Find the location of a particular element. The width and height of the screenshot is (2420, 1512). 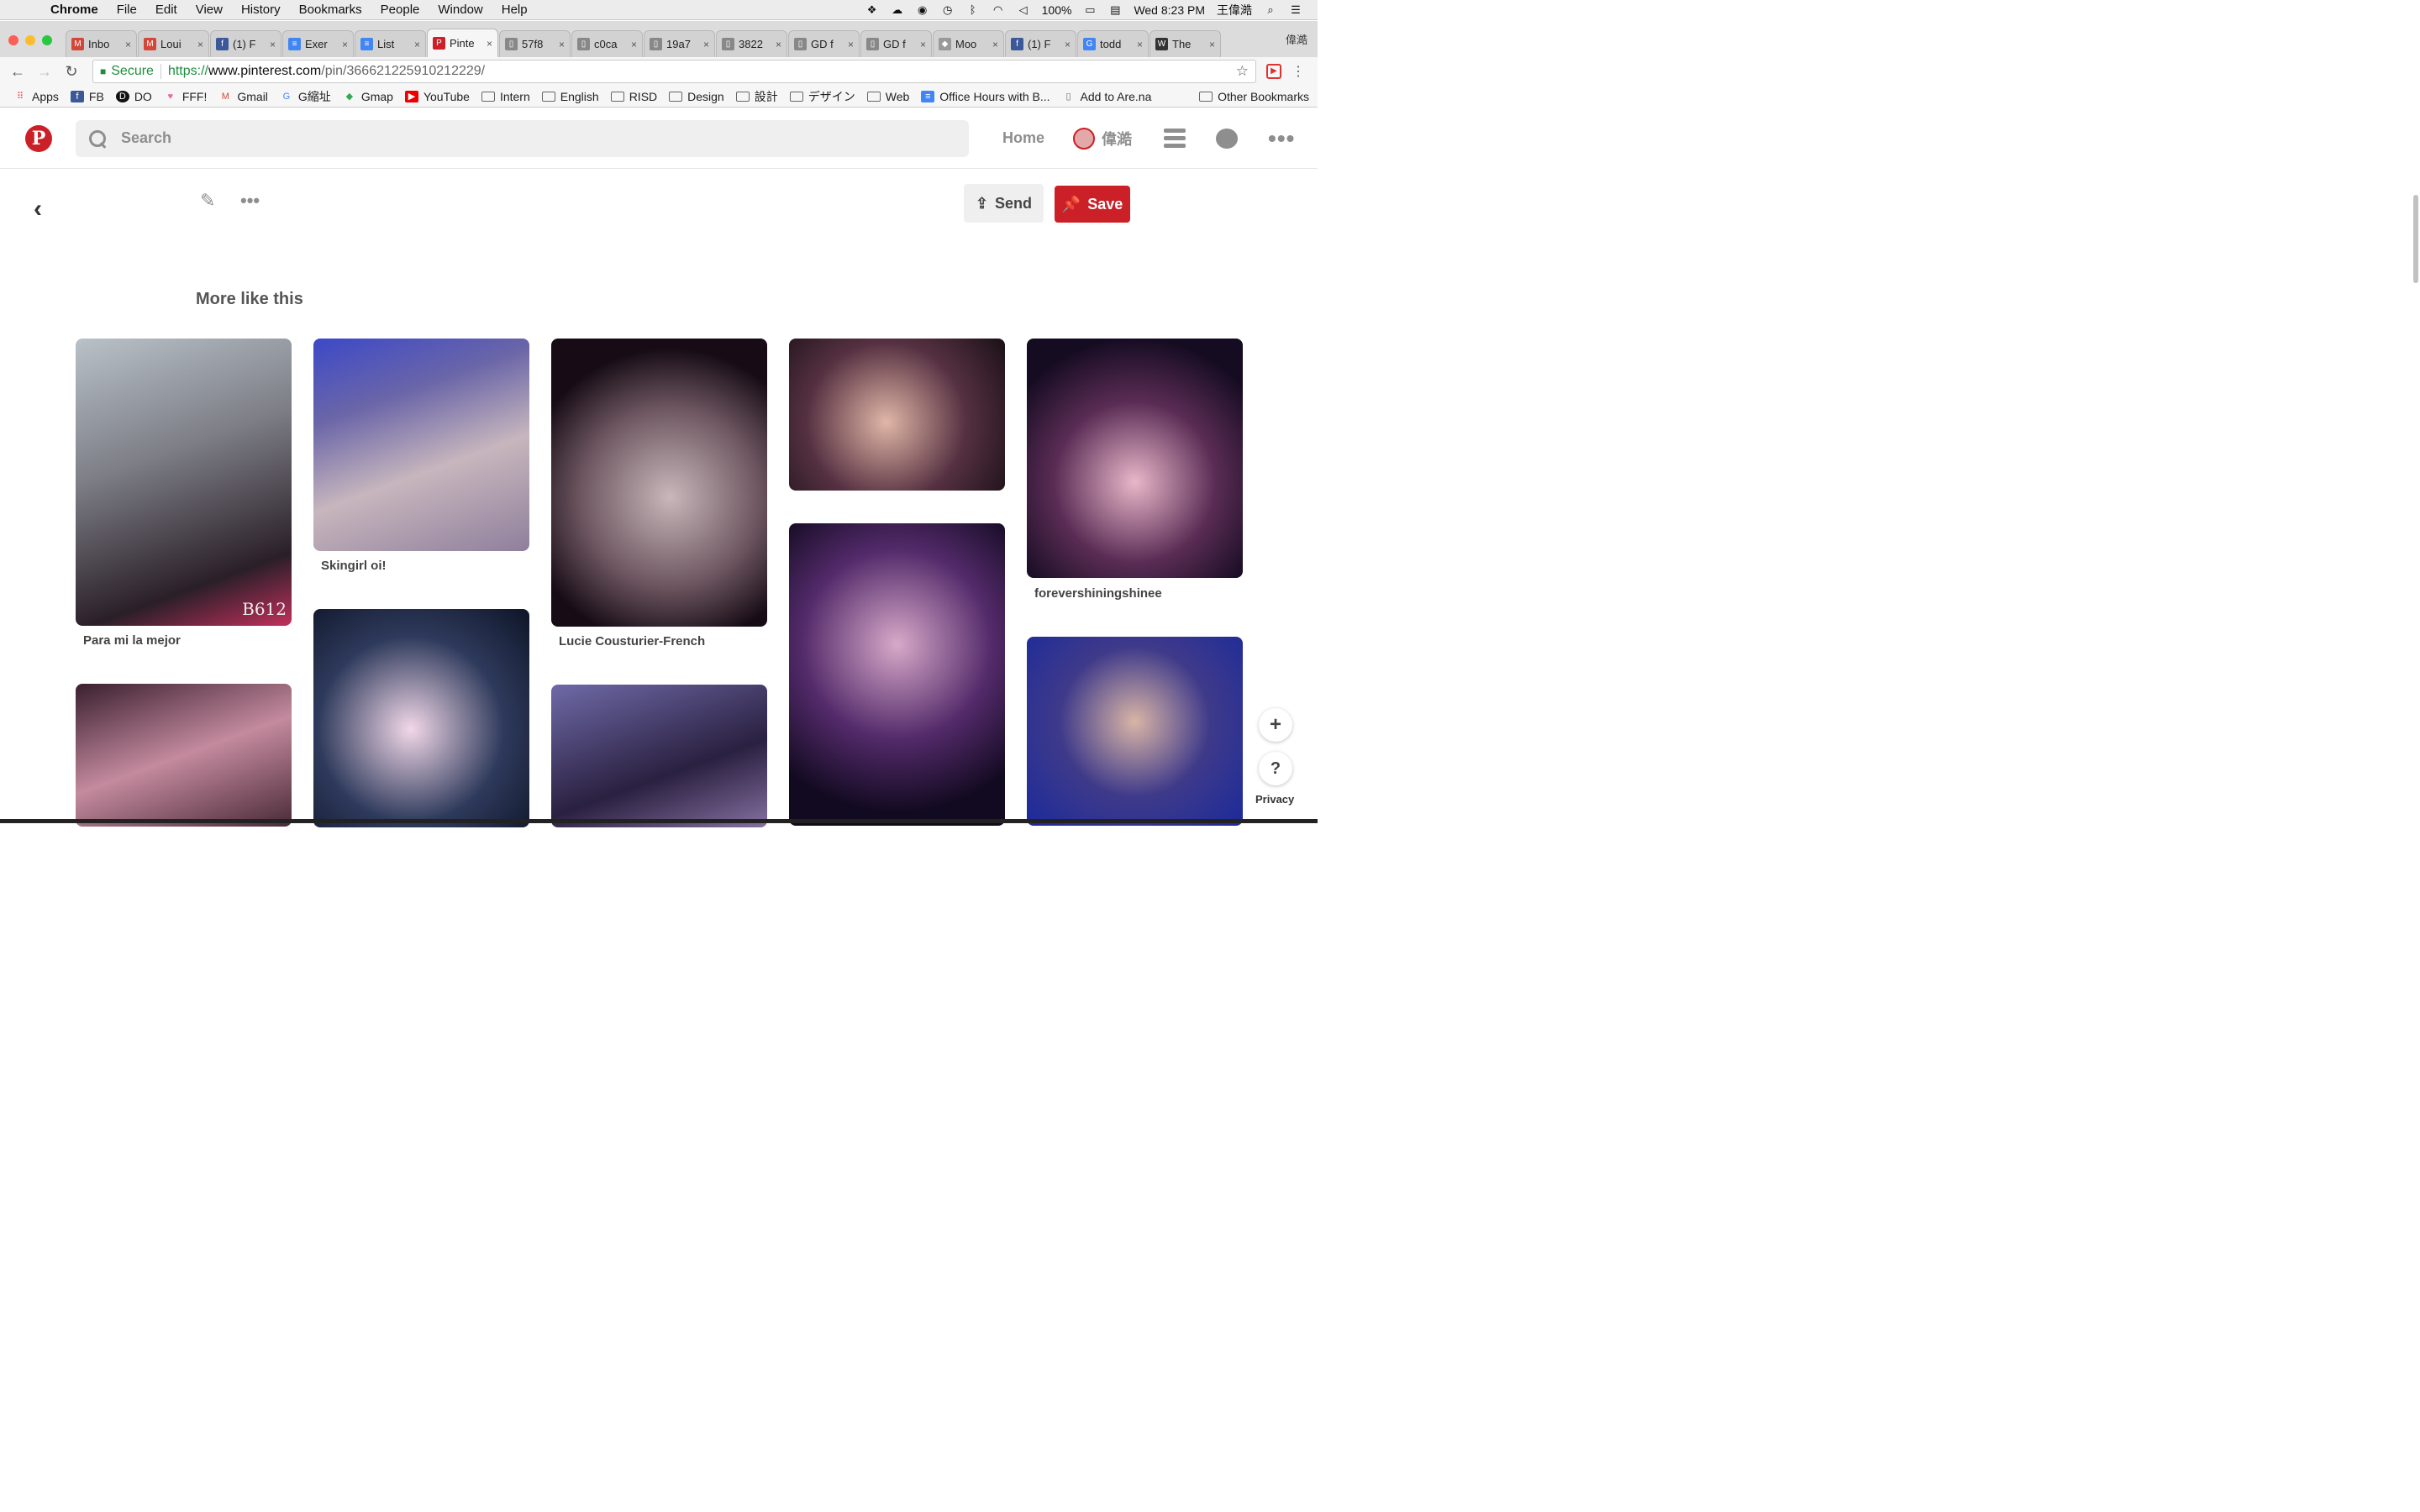

bookmark-item: デザイン is located at coordinates (822, 96).